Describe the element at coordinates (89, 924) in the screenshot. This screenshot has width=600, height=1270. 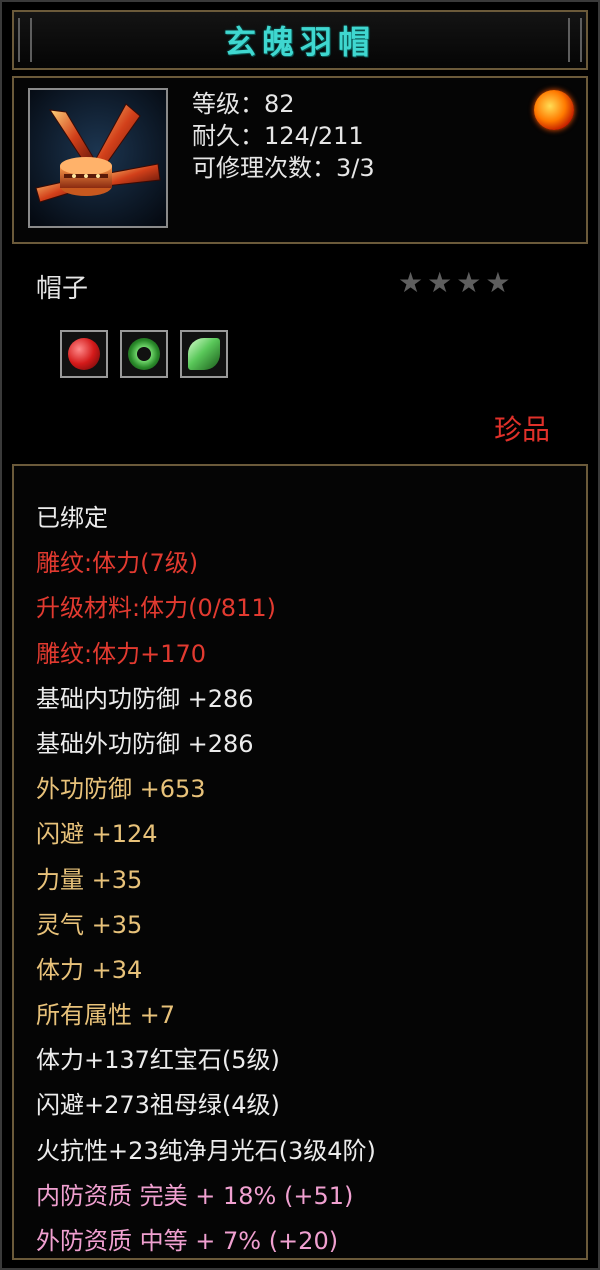
I see `attribute-line: 灵气 +35` at that location.